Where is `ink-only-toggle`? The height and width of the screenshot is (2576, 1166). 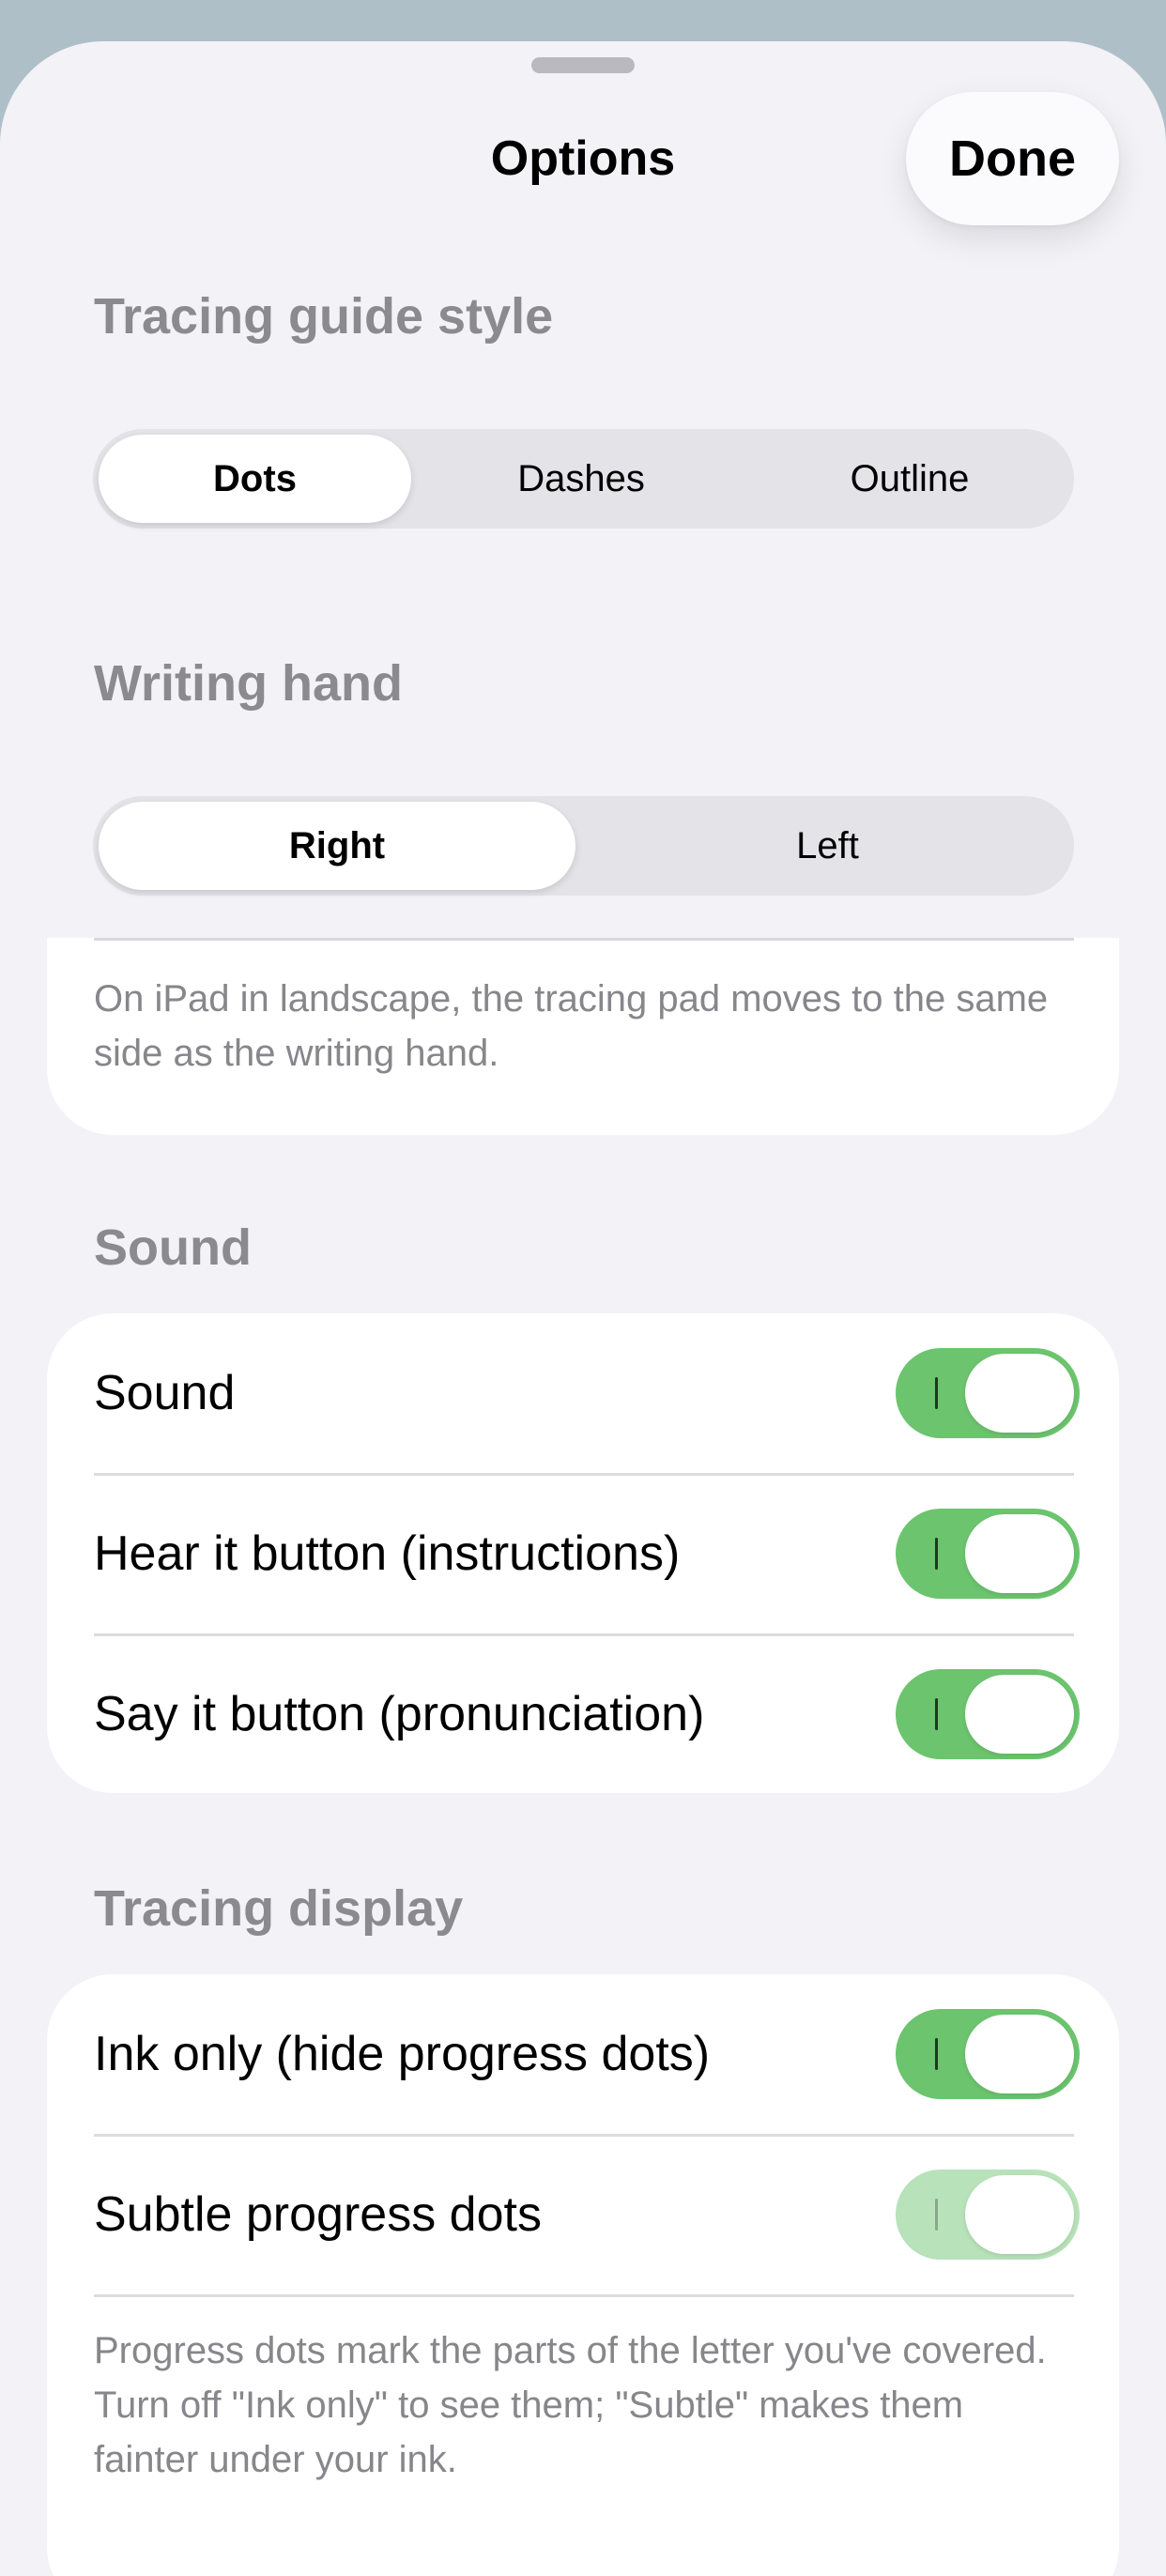
ink-only-toggle is located at coordinates (988, 2054).